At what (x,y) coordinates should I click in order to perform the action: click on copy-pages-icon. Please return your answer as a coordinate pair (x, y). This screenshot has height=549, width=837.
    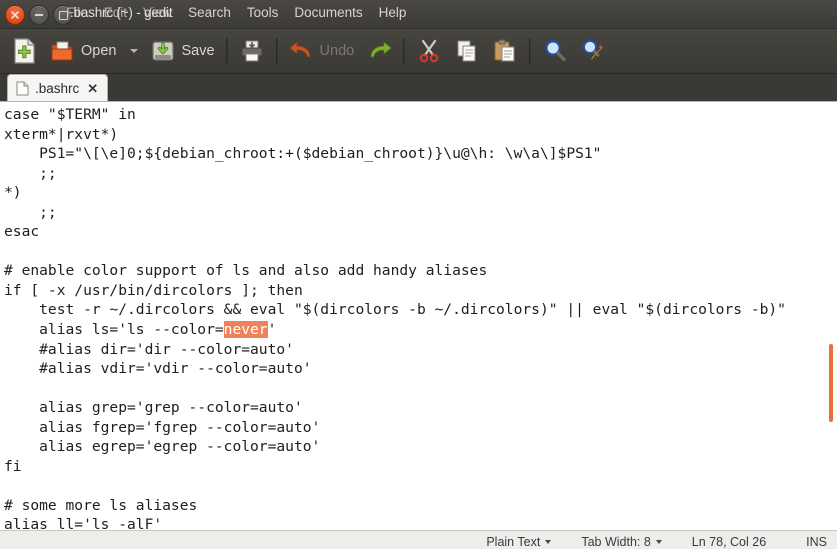
    Looking at the image, I should click on (466, 51).